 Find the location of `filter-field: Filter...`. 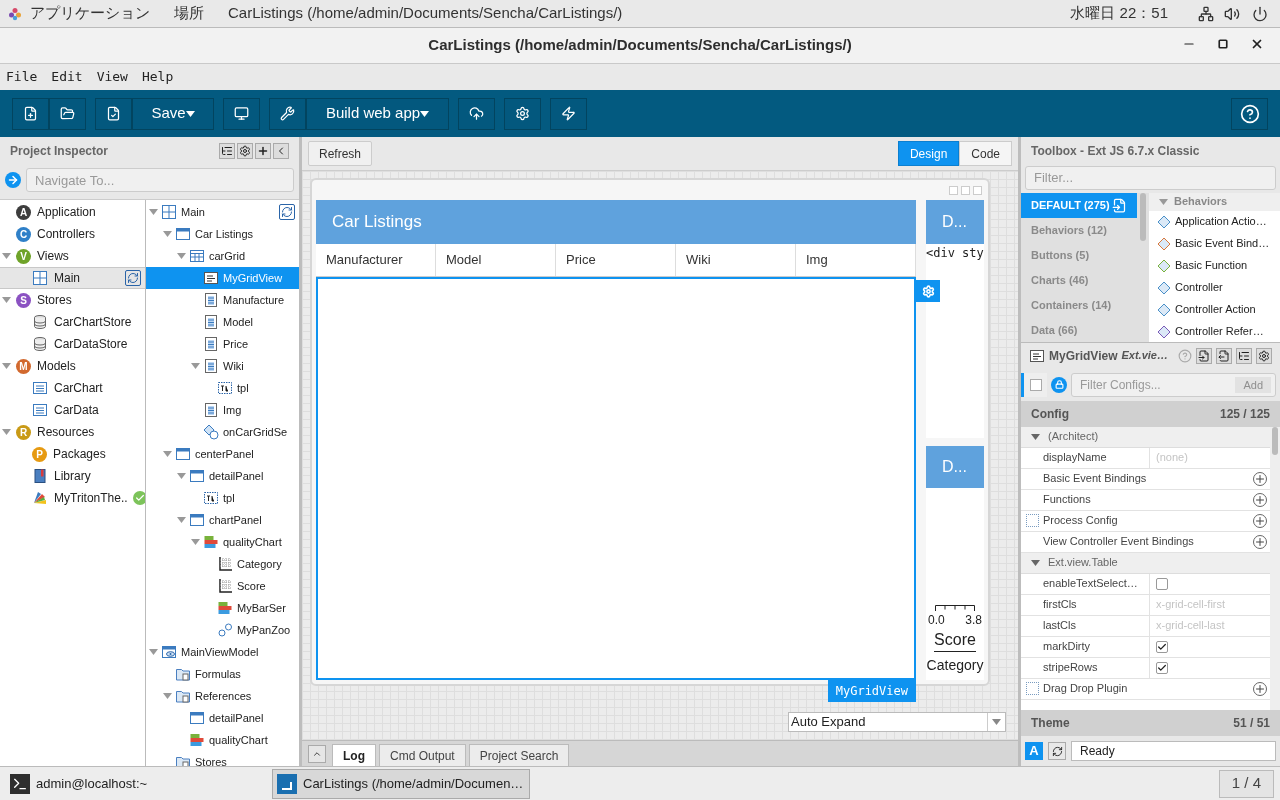

filter-field: Filter... is located at coordinates (1150, 177).